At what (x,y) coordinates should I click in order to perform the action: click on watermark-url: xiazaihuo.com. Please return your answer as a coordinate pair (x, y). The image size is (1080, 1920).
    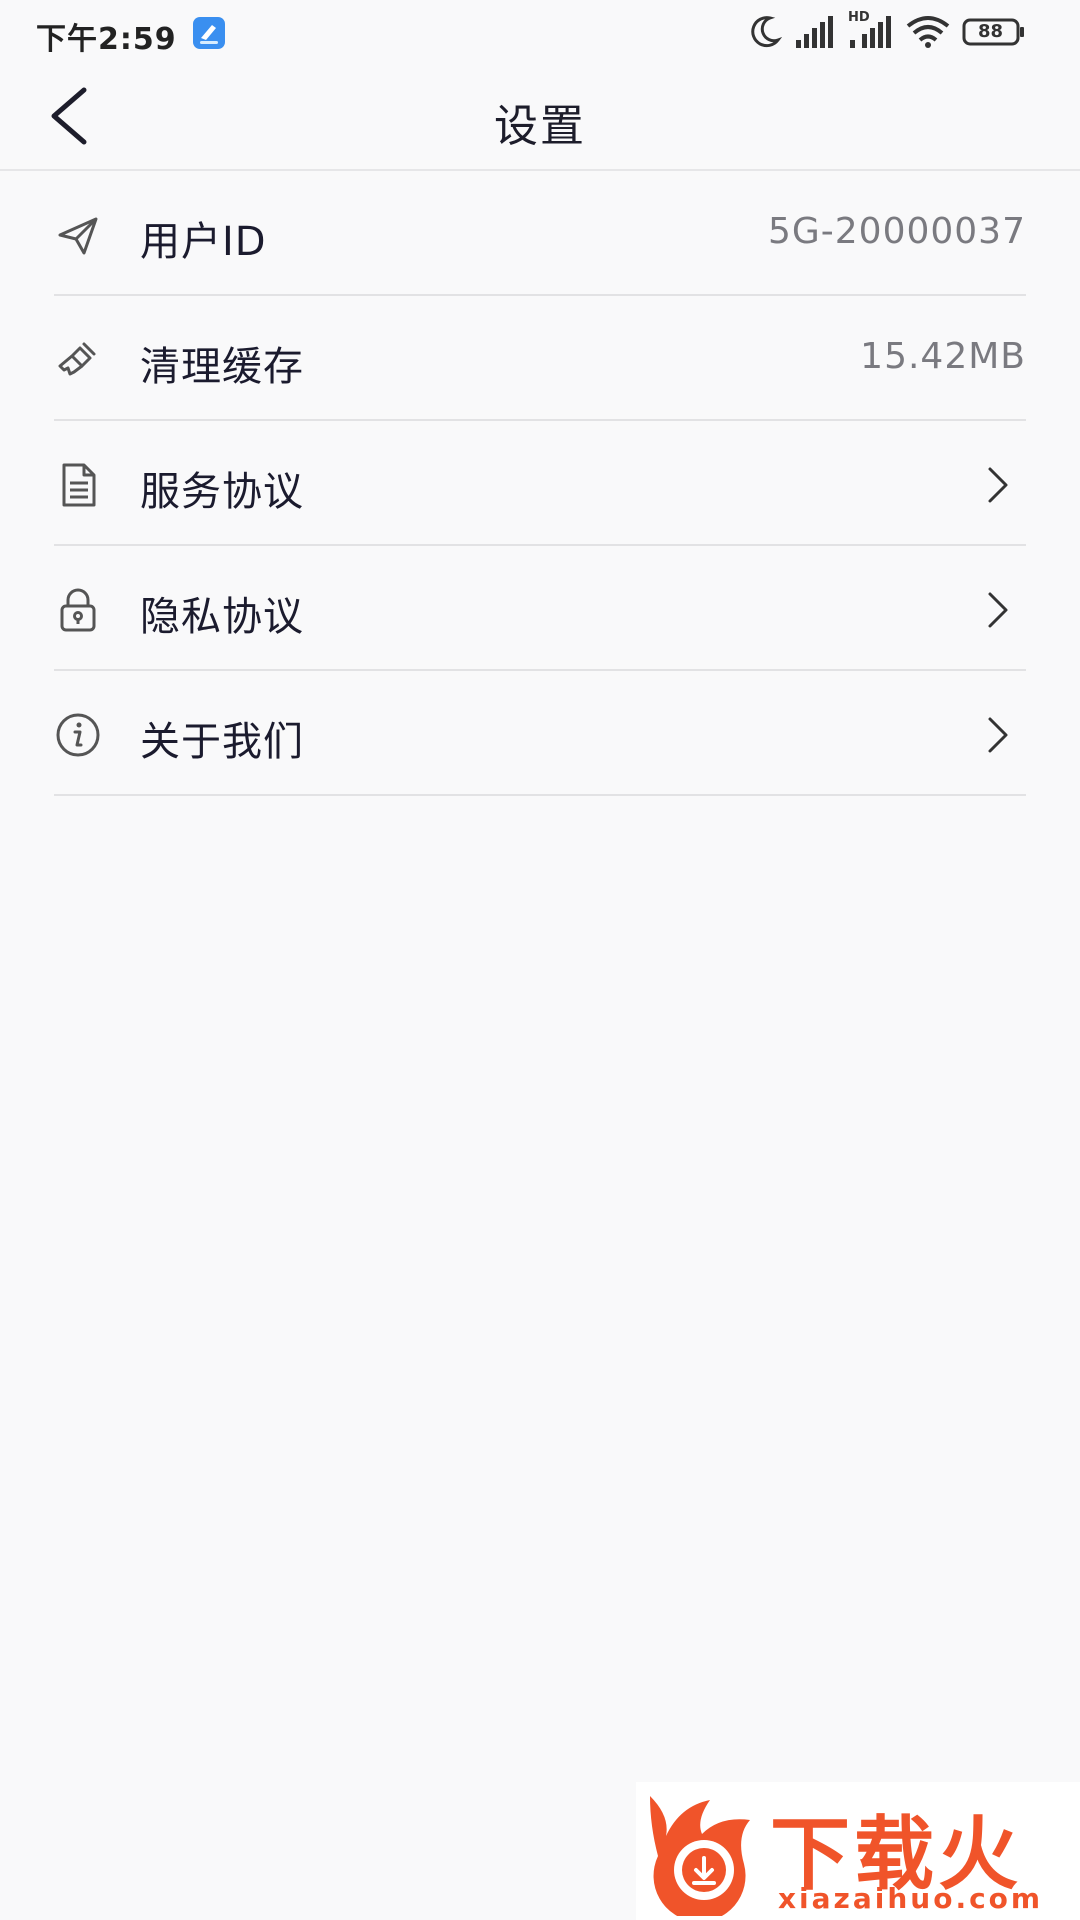
    Looking at the image, I should click on (911, 1898).